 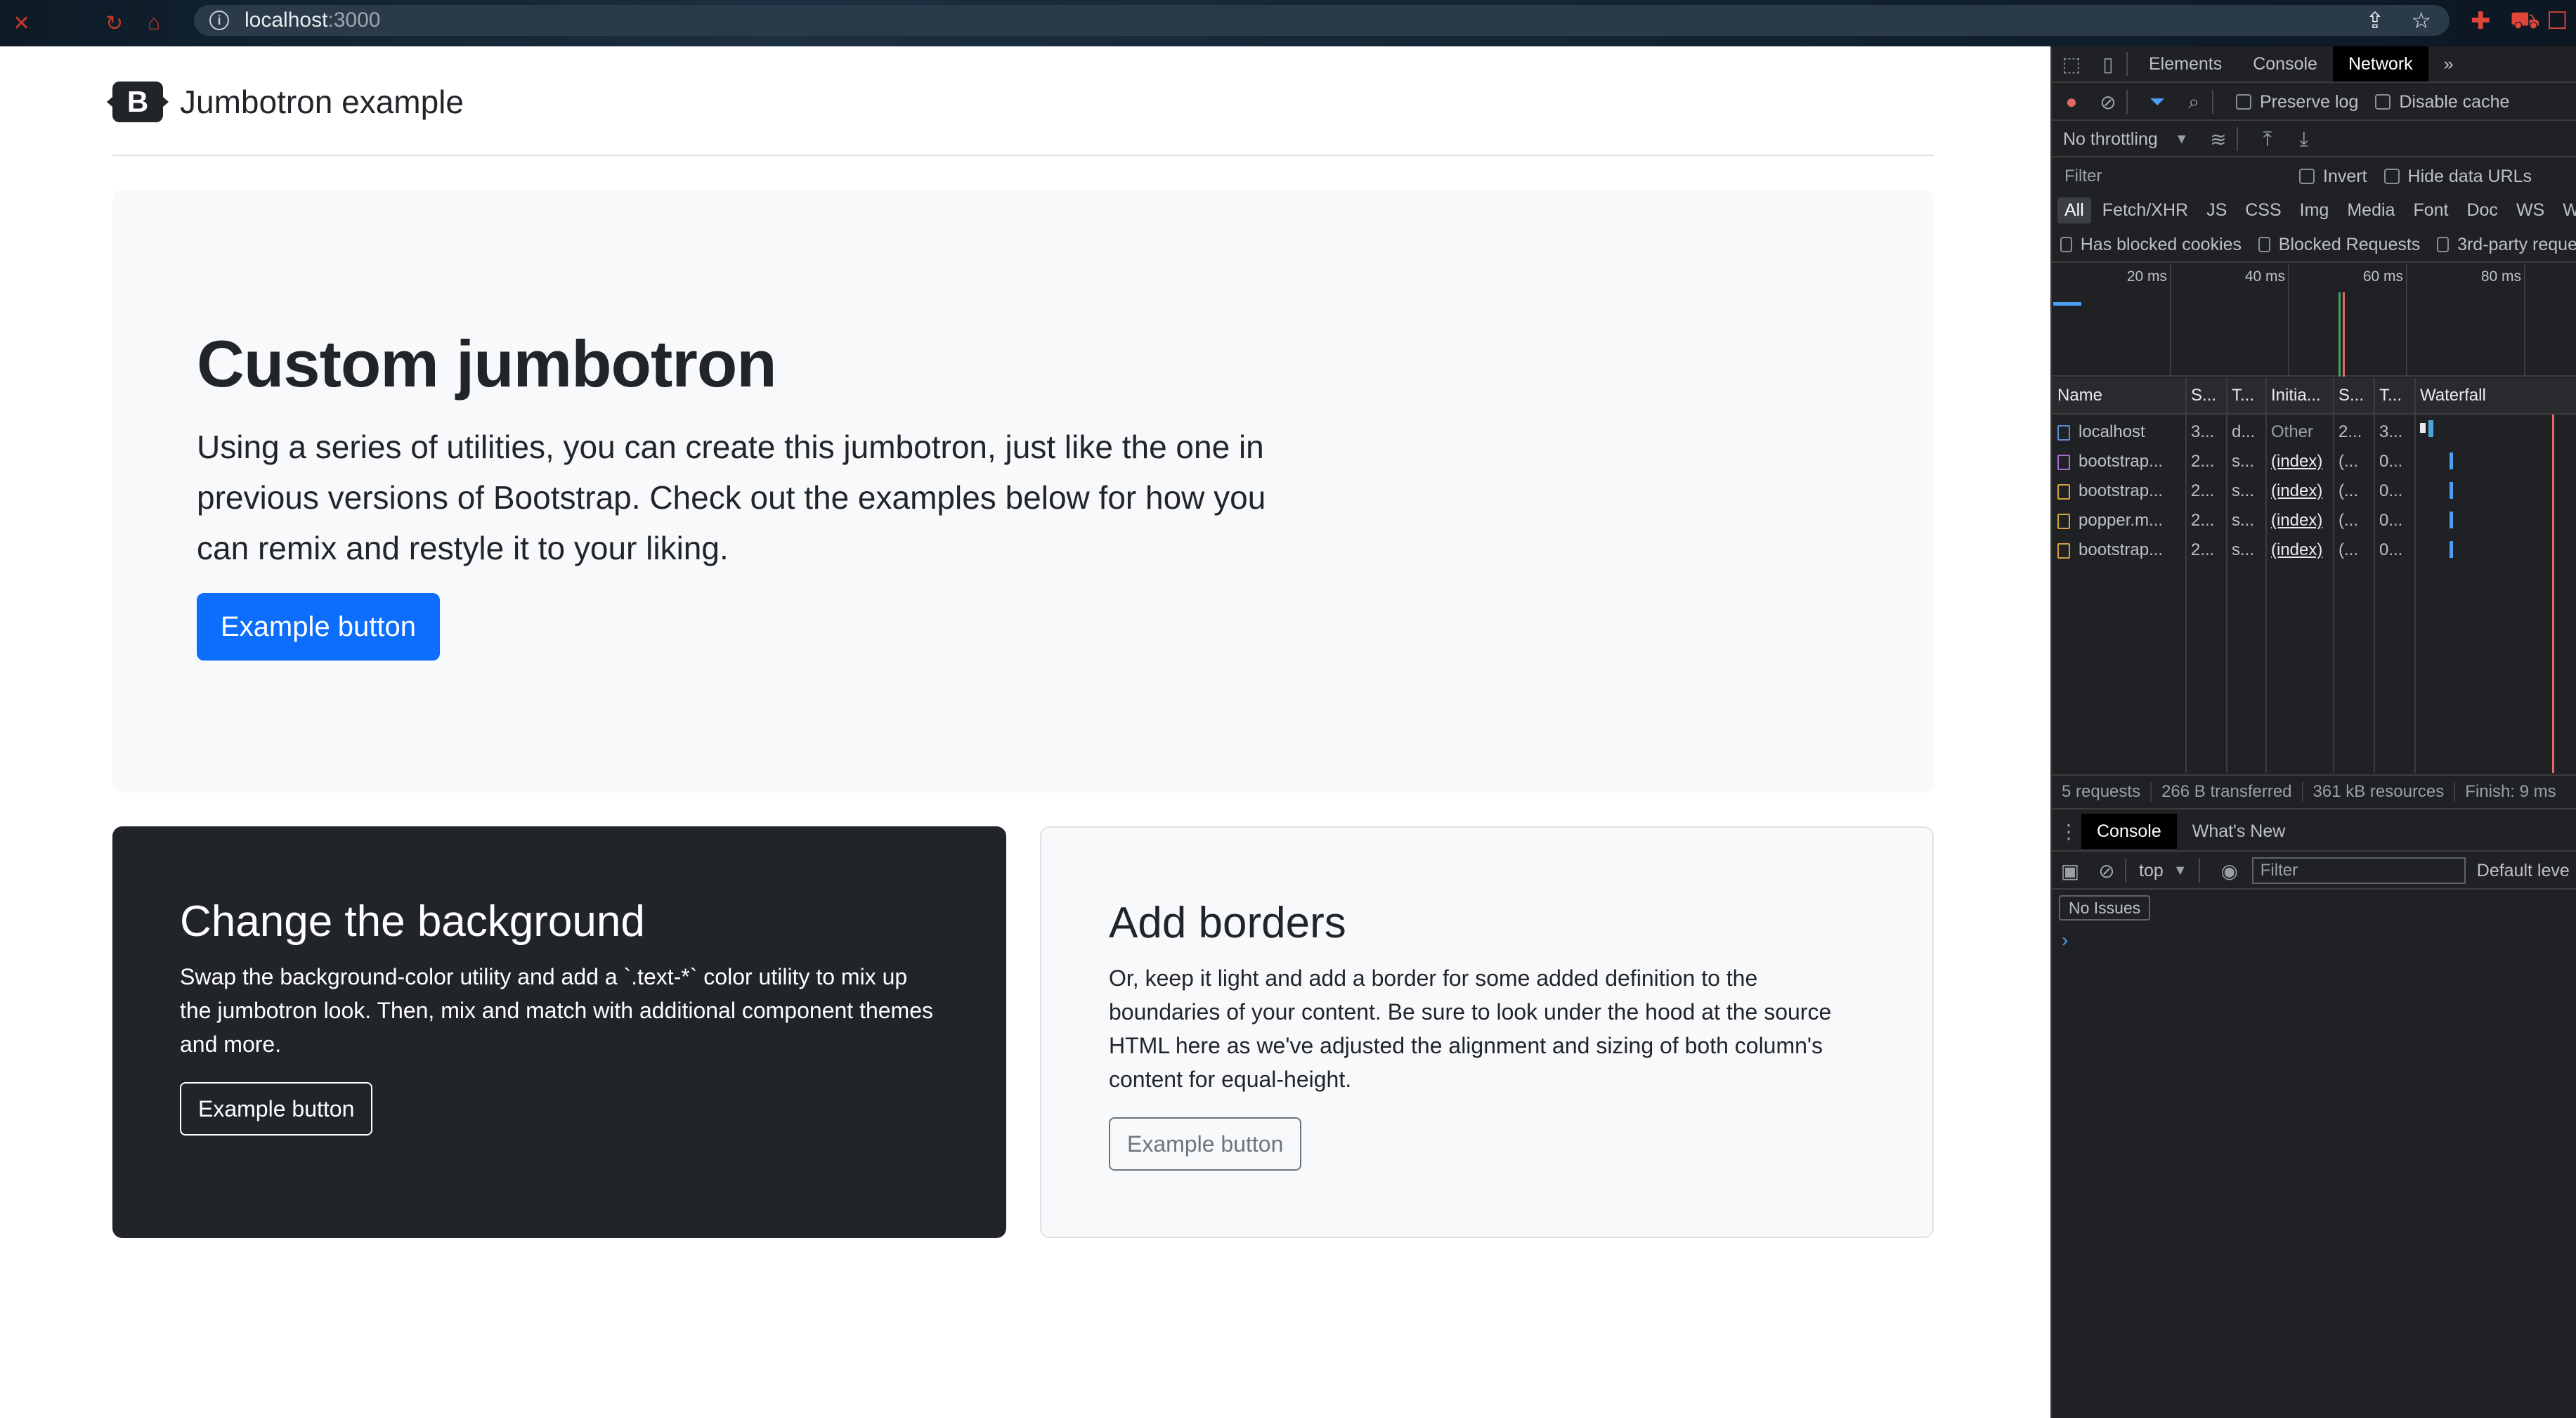 What do you see at coordinates (154, 23) in the screenshot?
I see `home-icon: ⌂` at bounding box center [154, 23].